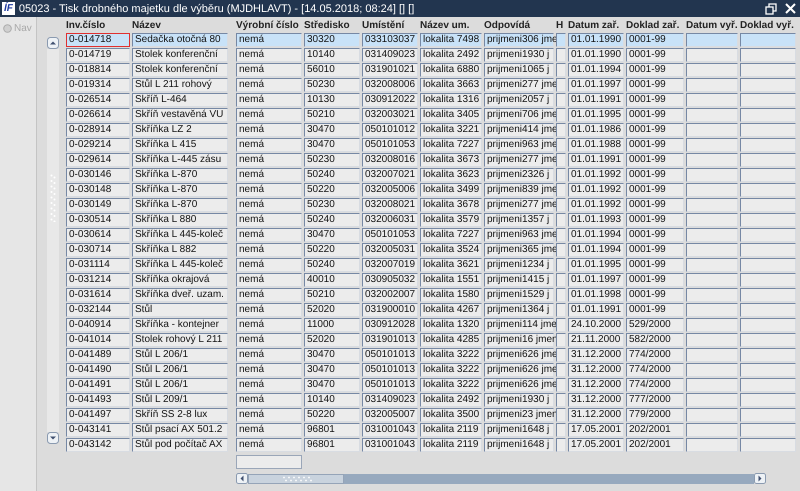 Image resolution: width=800 pixels, height=491 pixels. I want to click on table-cell: 01.01.1992, so click(596, 175).